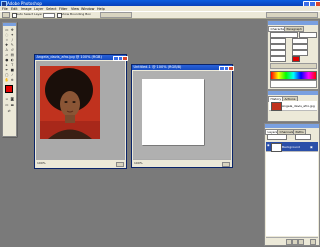  Describe the element at coordinates (278, 47) in the screenshot. I see `kerning-field` at that location.